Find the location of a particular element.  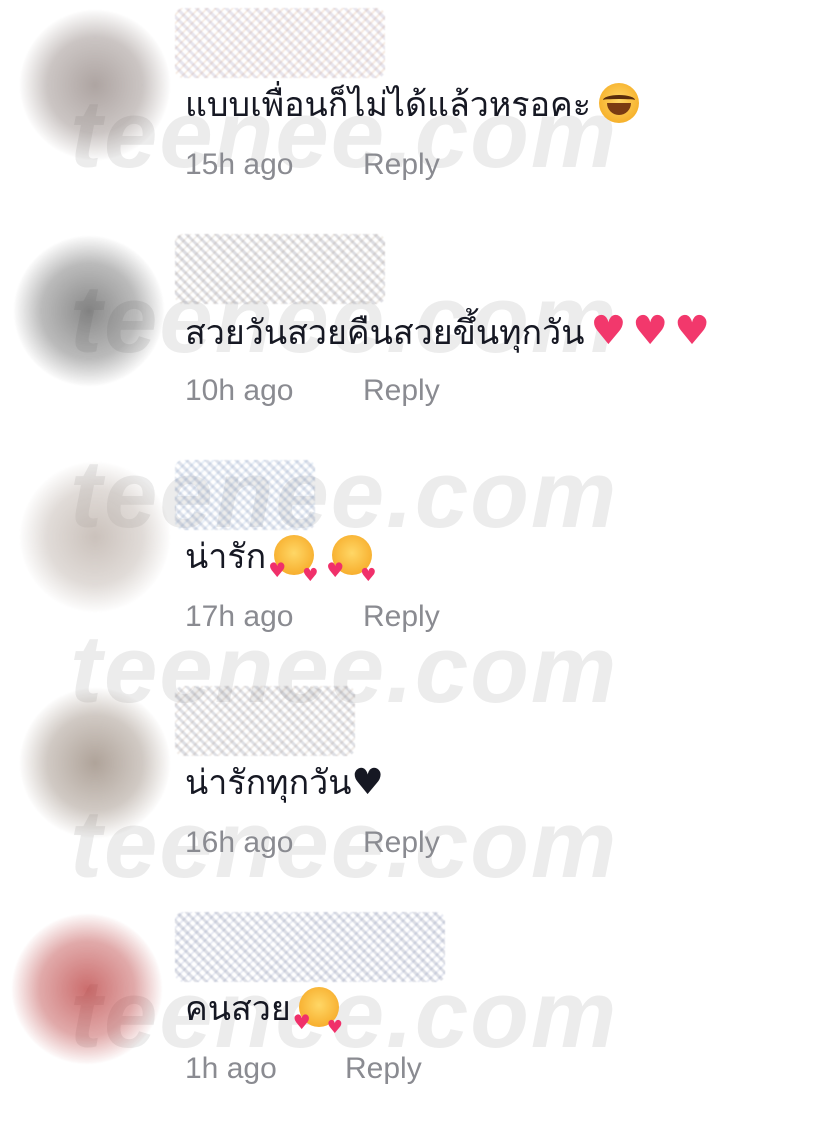

comment-meta: 1h ago Reply is located at coordinates (303, 1069).